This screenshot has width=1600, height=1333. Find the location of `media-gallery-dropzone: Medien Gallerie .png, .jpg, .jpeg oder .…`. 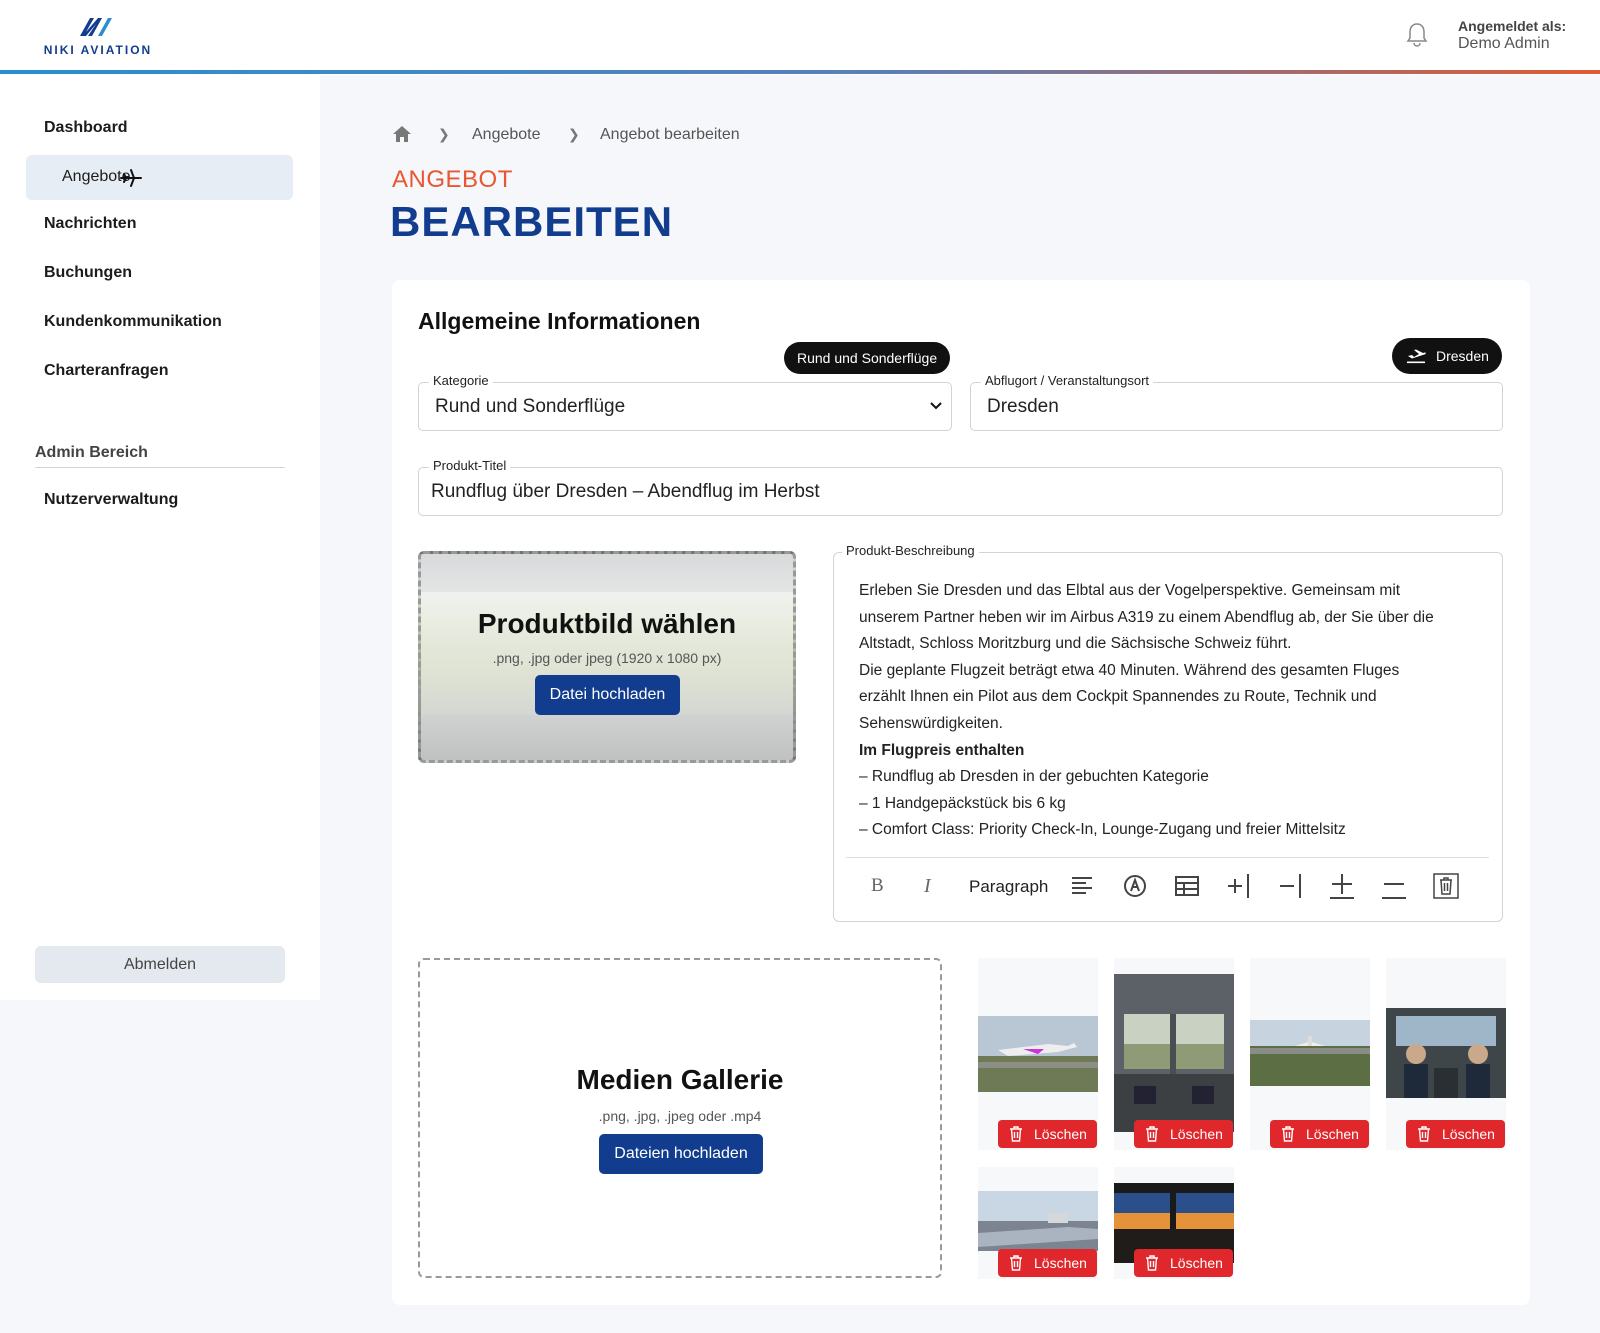

media-gallery-dropzone: Medien Gallerie .png, .jpg, .jpeg oder .… is located at coordinates (680, 1118).